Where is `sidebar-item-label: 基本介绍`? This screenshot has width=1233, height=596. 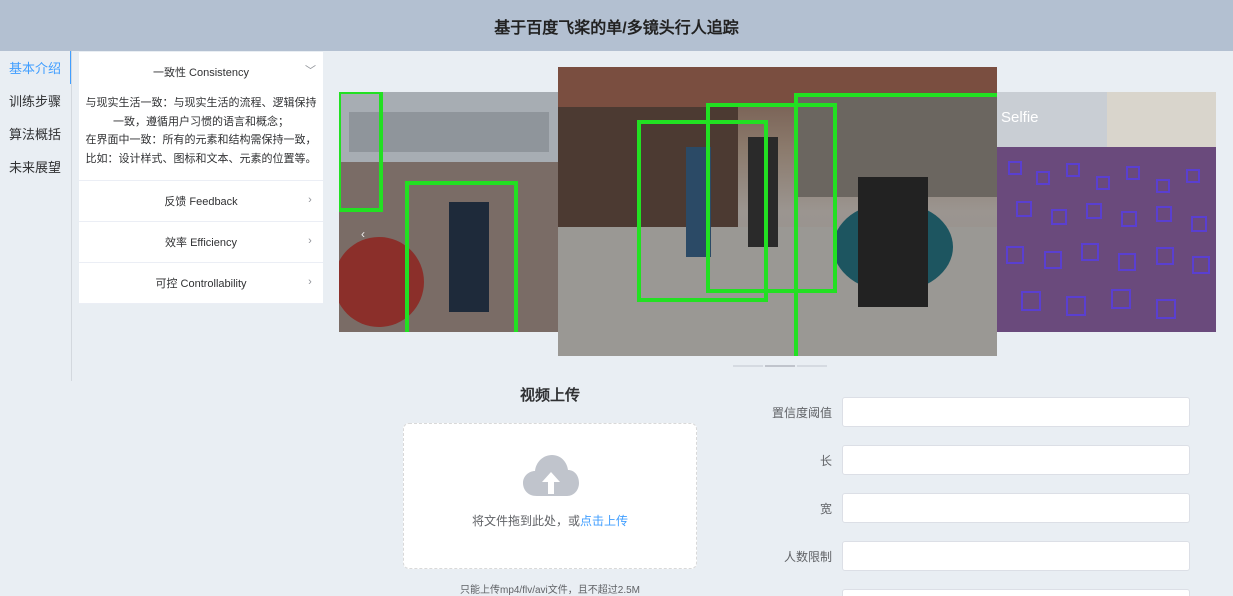
sidebar-item-label: 基本介绍 is located at coordinates (35, 68).